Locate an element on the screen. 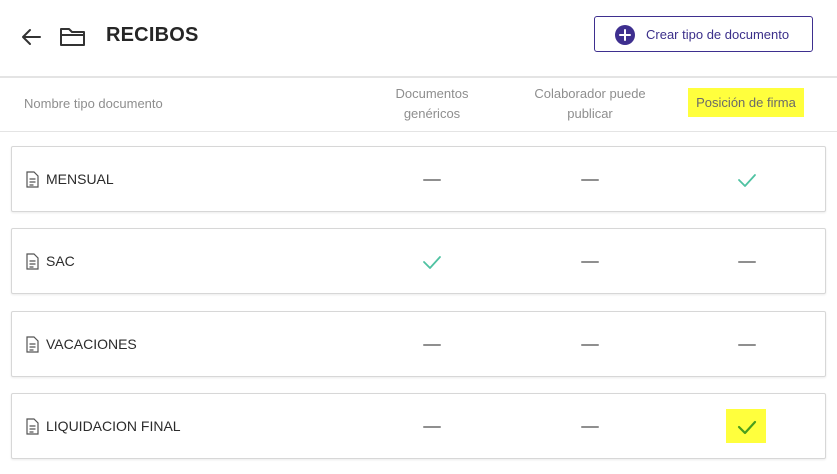 The image size is (837, 474). header-divider is located at coordinates (418, 77).